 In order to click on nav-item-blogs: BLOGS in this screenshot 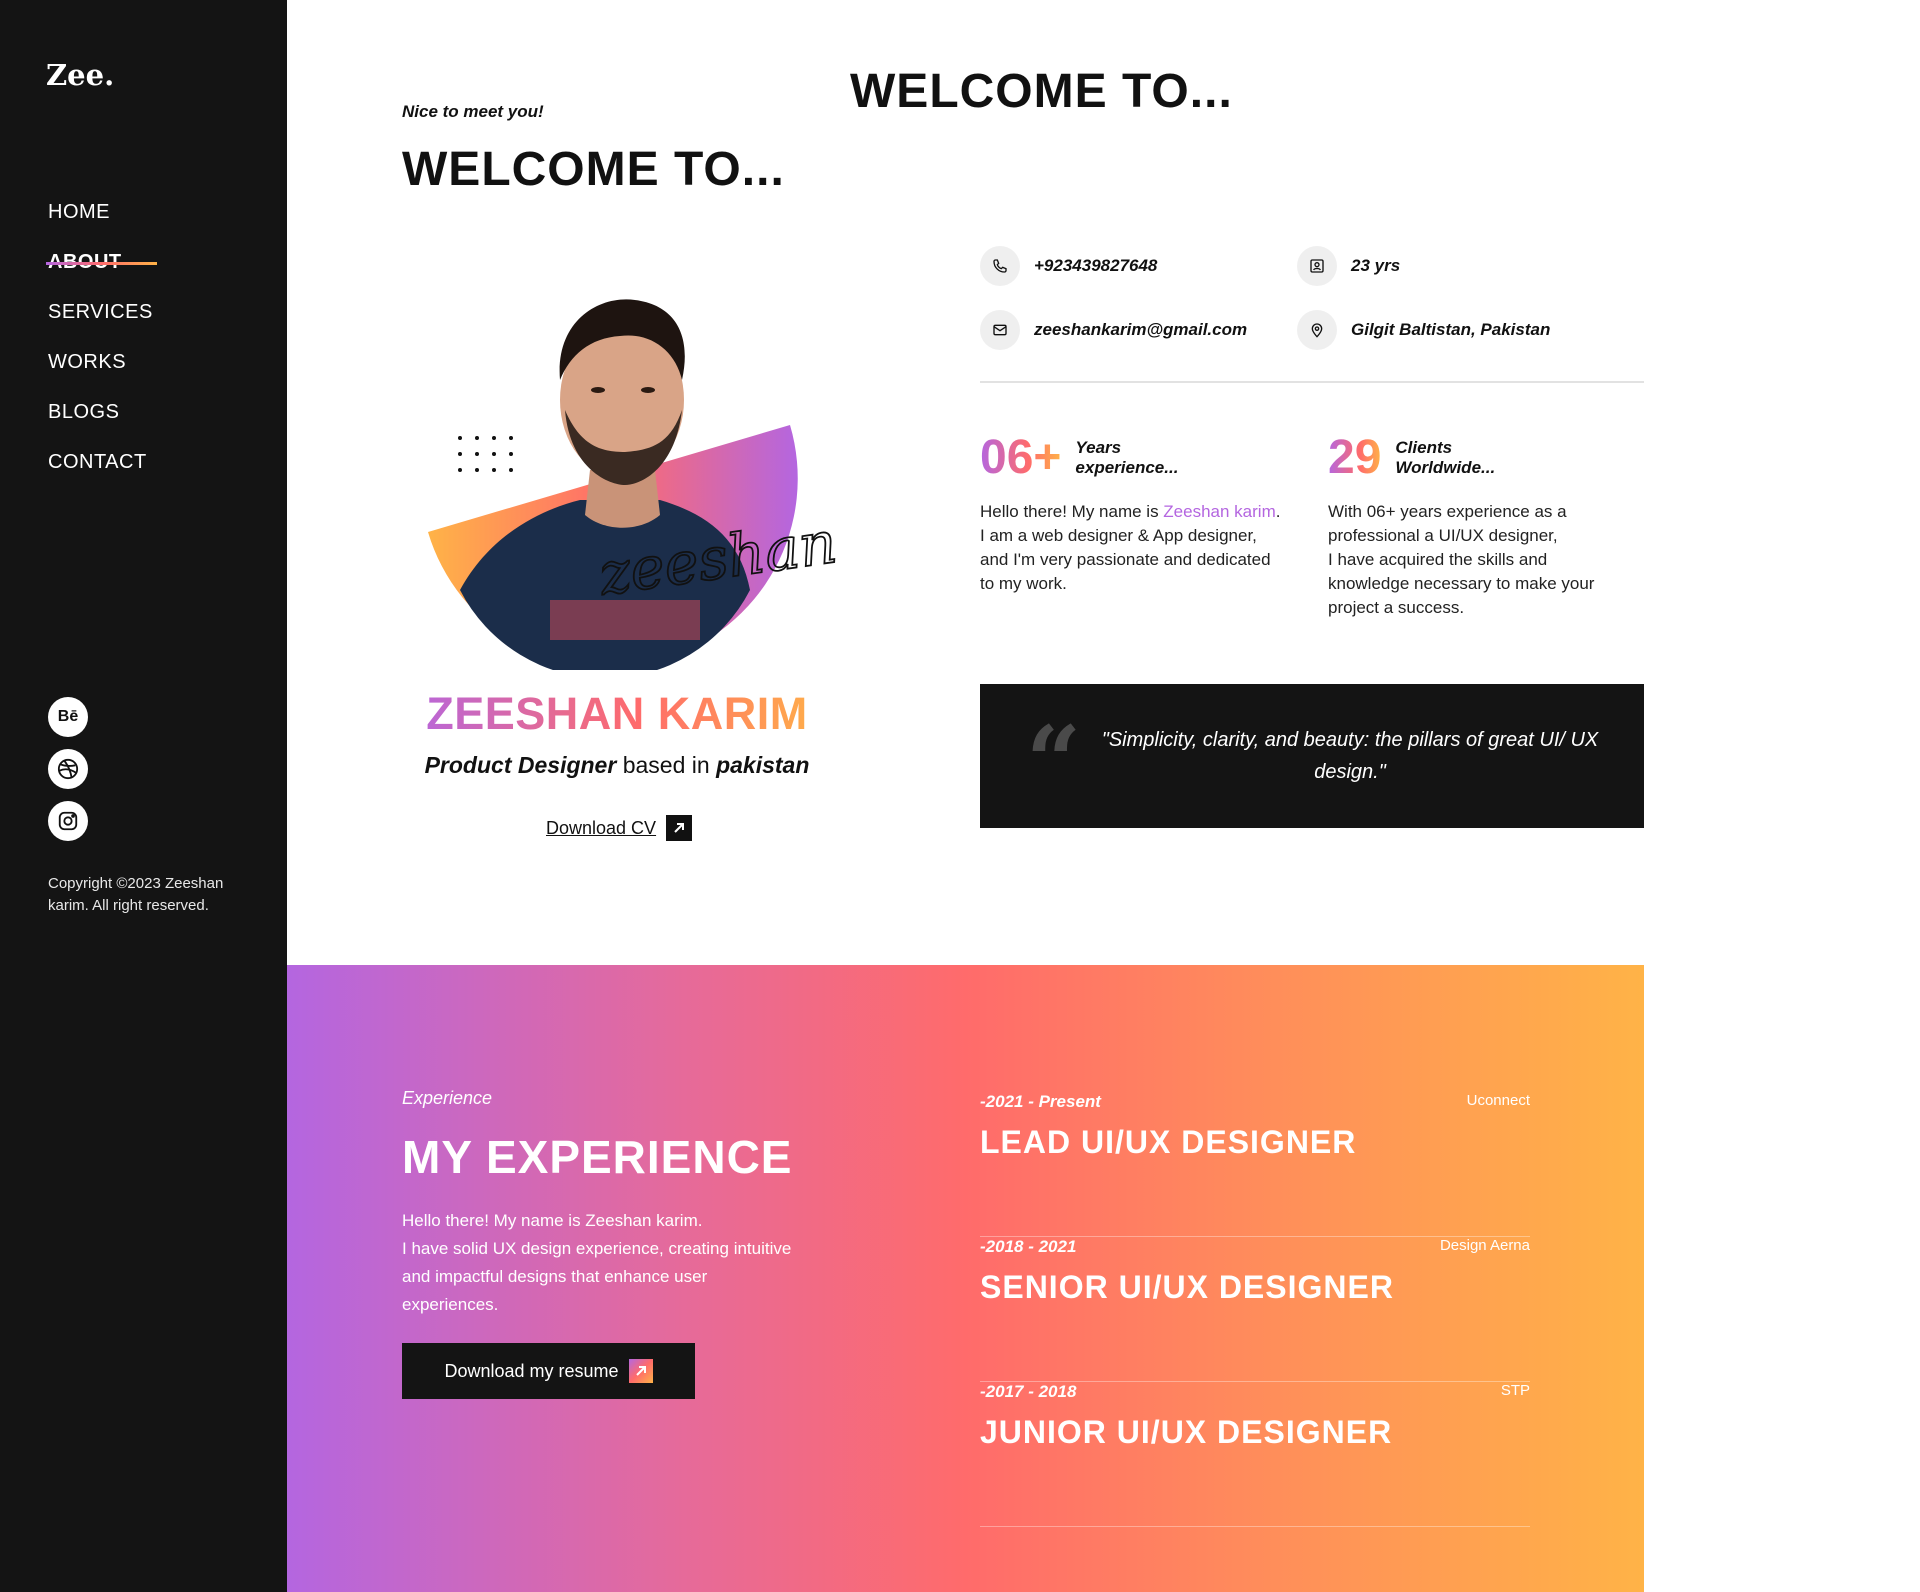, I will do `click(100, 423)`.